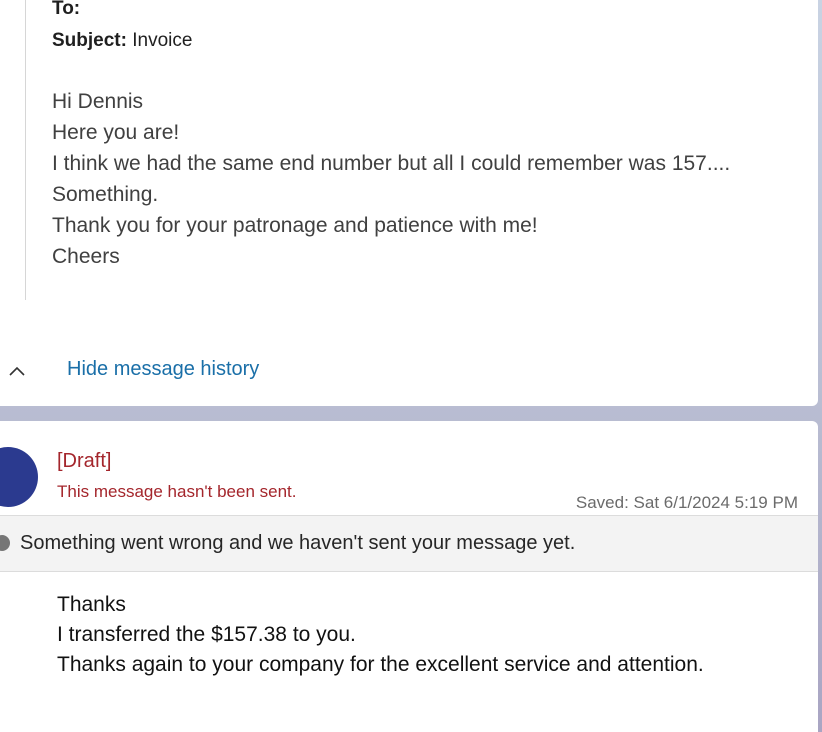 This screenshot has height=732, width=822. Describe the element at coordinates (98, 101) in the screenshot. I see `quoted-line: Hi Dennis` at that location.